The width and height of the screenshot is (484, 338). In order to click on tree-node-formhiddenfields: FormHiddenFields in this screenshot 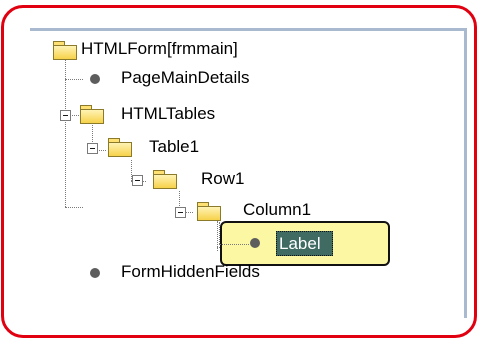, I will do `click(190, 272)`.